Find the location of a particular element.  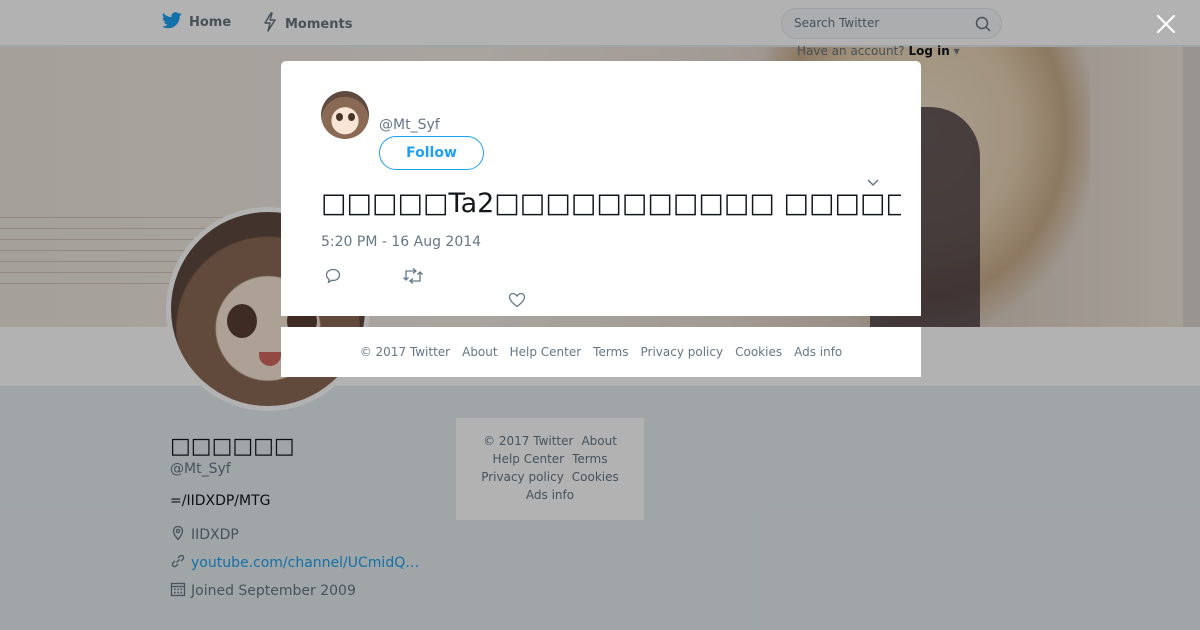

reply-icon is located at coordinates (333, 278).